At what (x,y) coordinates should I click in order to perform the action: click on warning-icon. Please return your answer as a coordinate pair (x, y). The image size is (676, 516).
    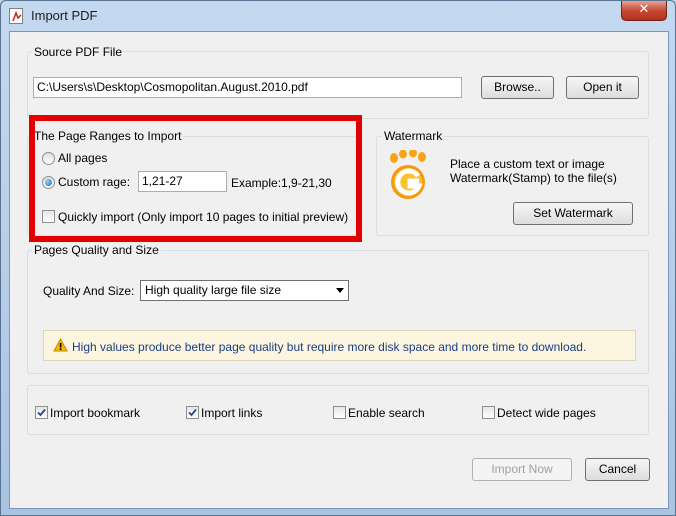
    Looking at the image, I should click on (60, 346).